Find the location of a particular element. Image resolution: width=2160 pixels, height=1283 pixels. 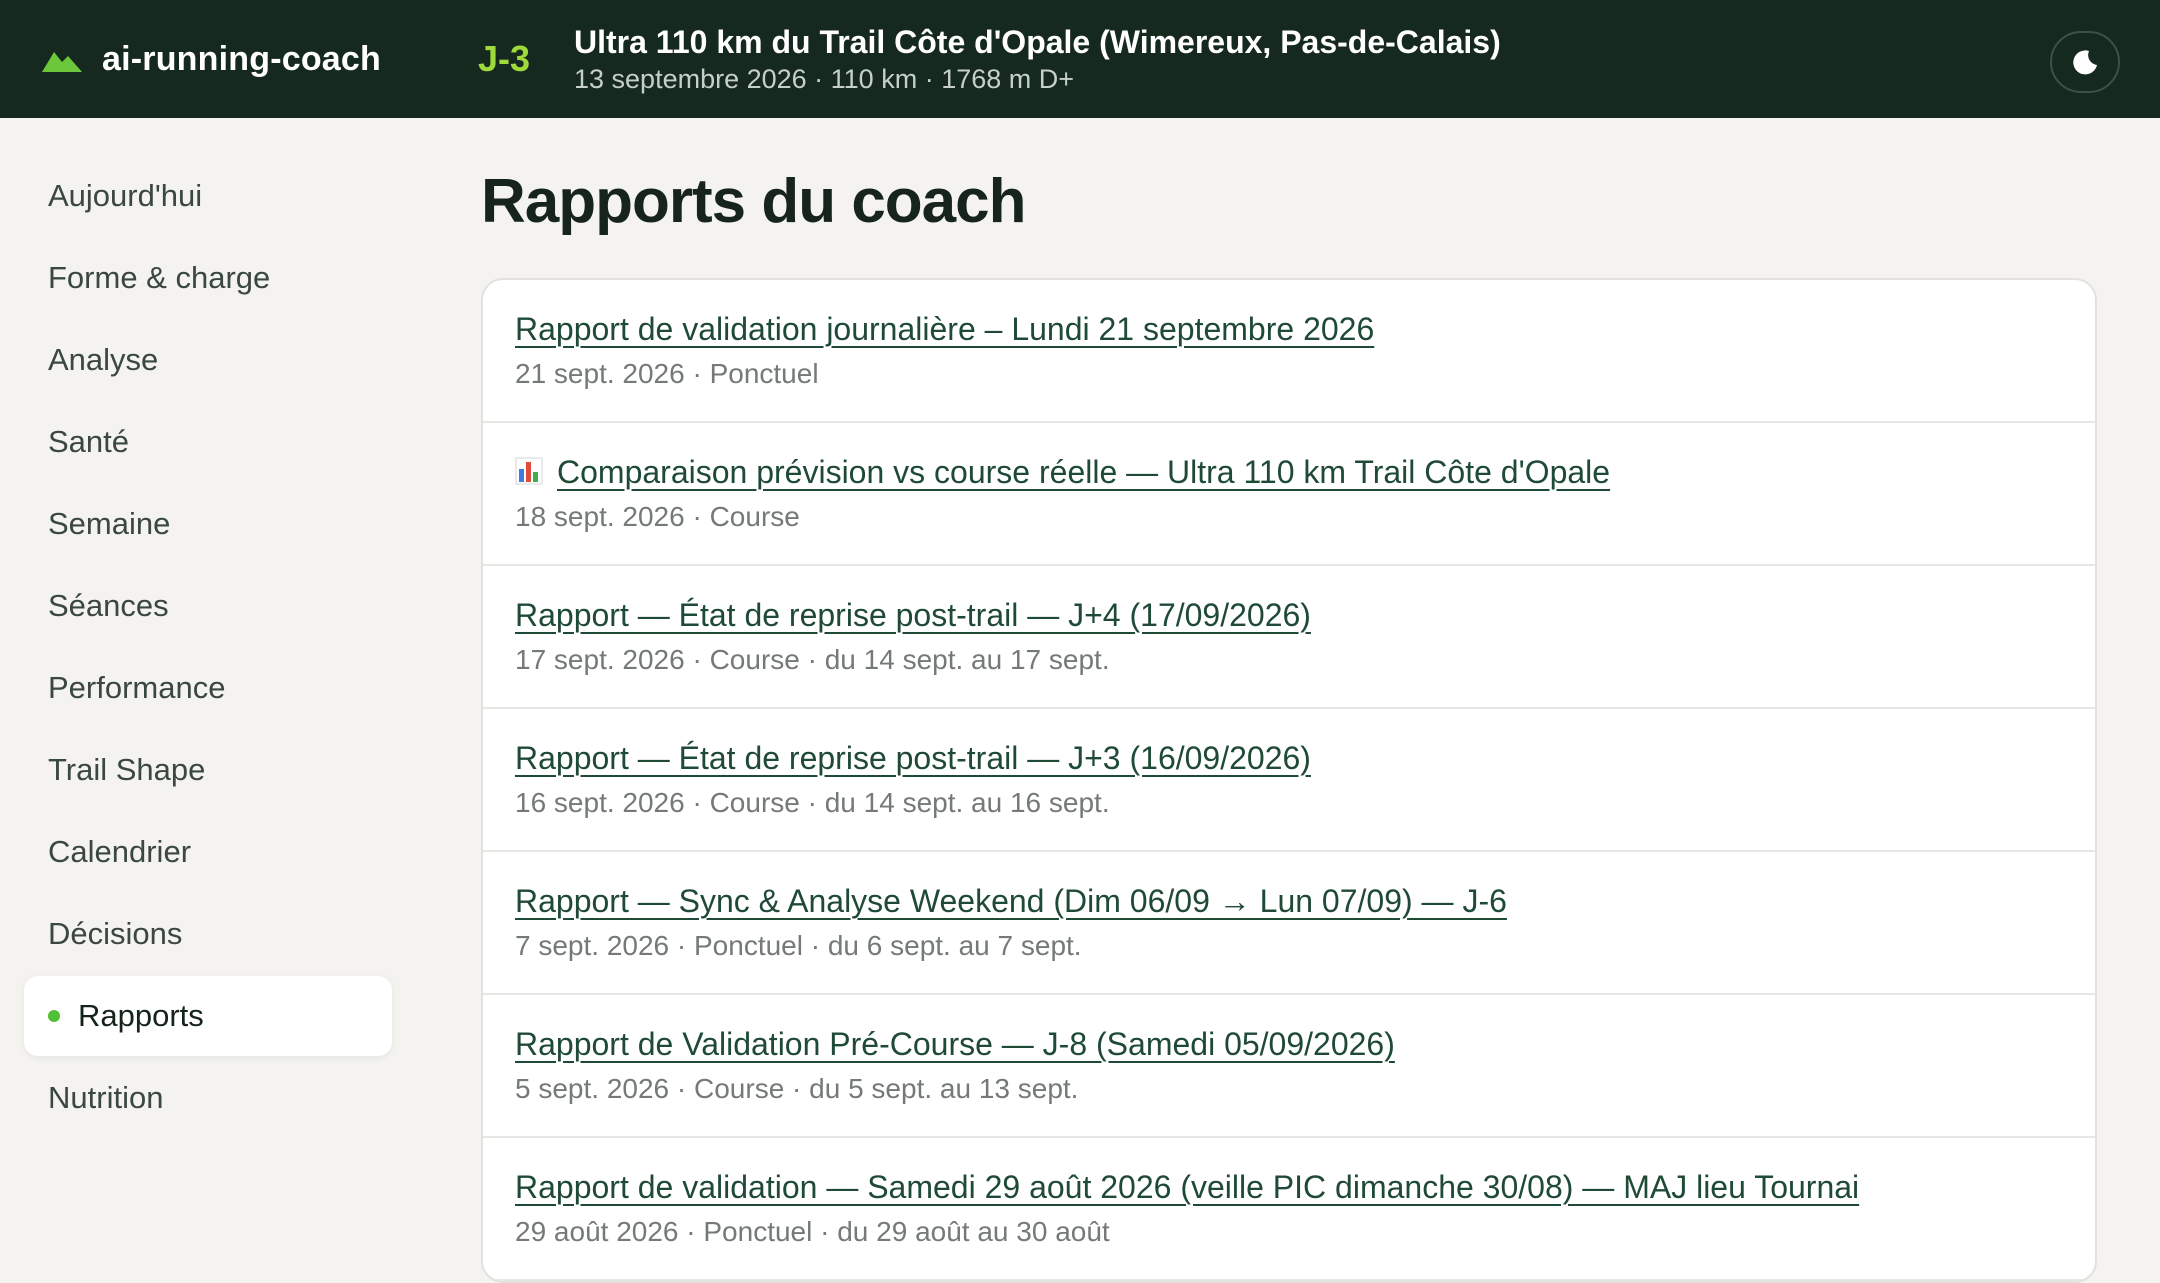

sidebar-item-label: Analyse is located at coordinates (103, 359).